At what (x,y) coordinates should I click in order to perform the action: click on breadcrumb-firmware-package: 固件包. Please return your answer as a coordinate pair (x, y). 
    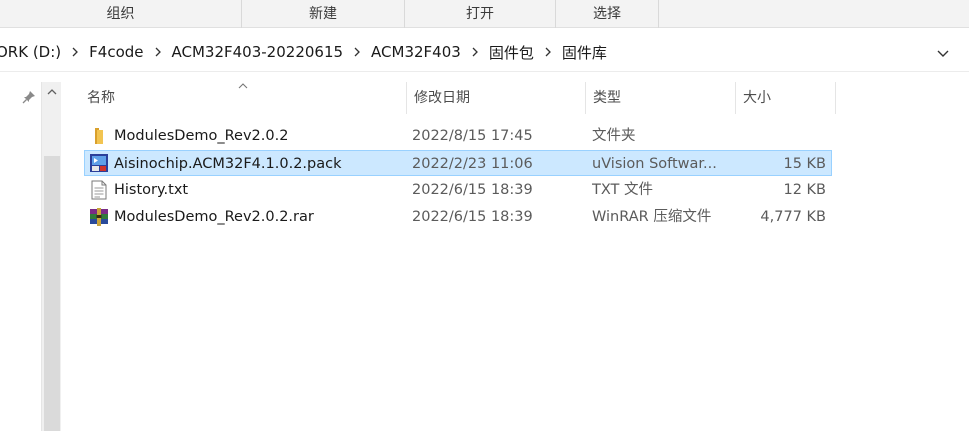
    Looking at the image, I should click on (511, 52).